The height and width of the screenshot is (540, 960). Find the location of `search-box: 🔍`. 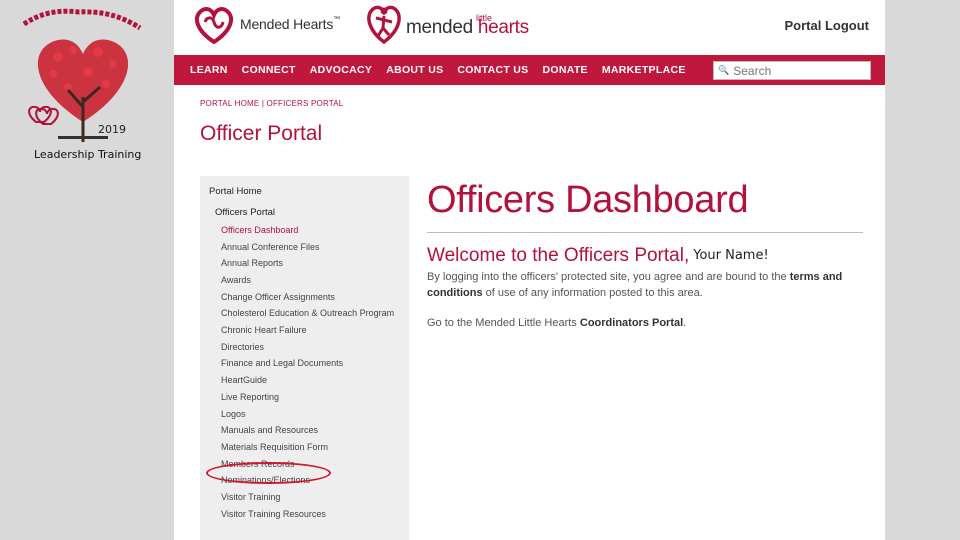

search-box: 🔍 is located at coordinates (792, 70).